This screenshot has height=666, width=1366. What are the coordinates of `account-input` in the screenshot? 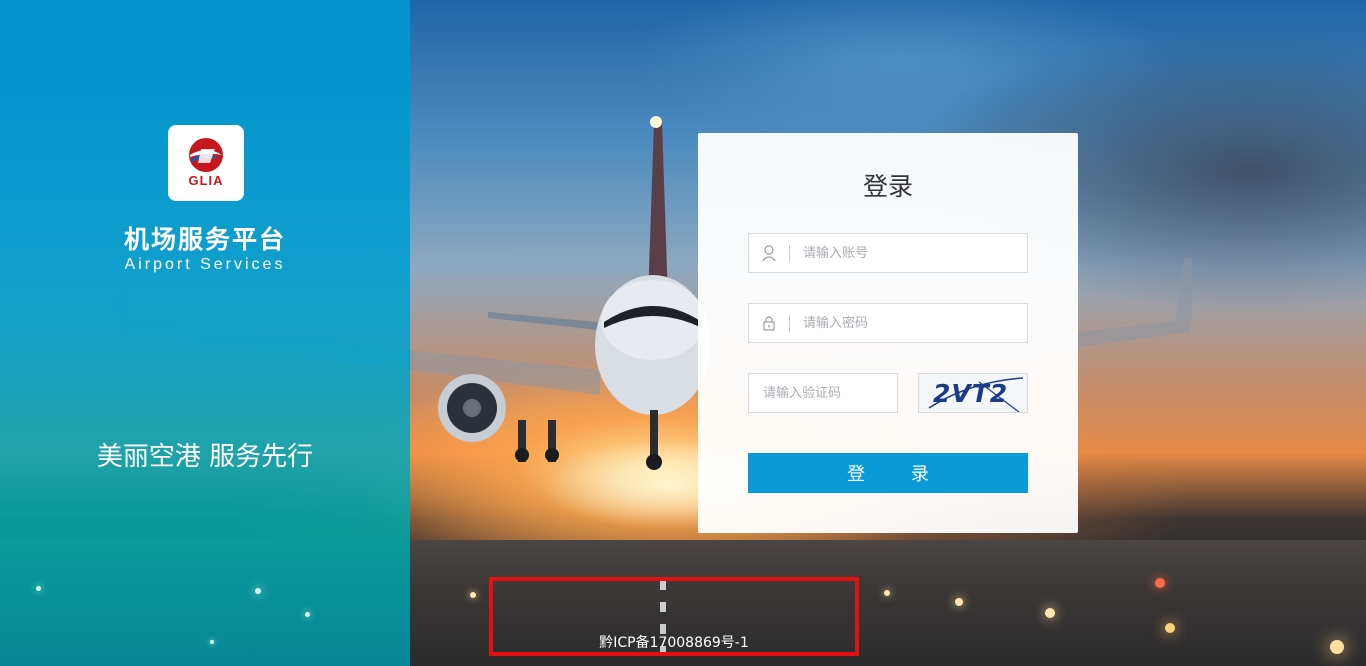 It's located at (913, 253).